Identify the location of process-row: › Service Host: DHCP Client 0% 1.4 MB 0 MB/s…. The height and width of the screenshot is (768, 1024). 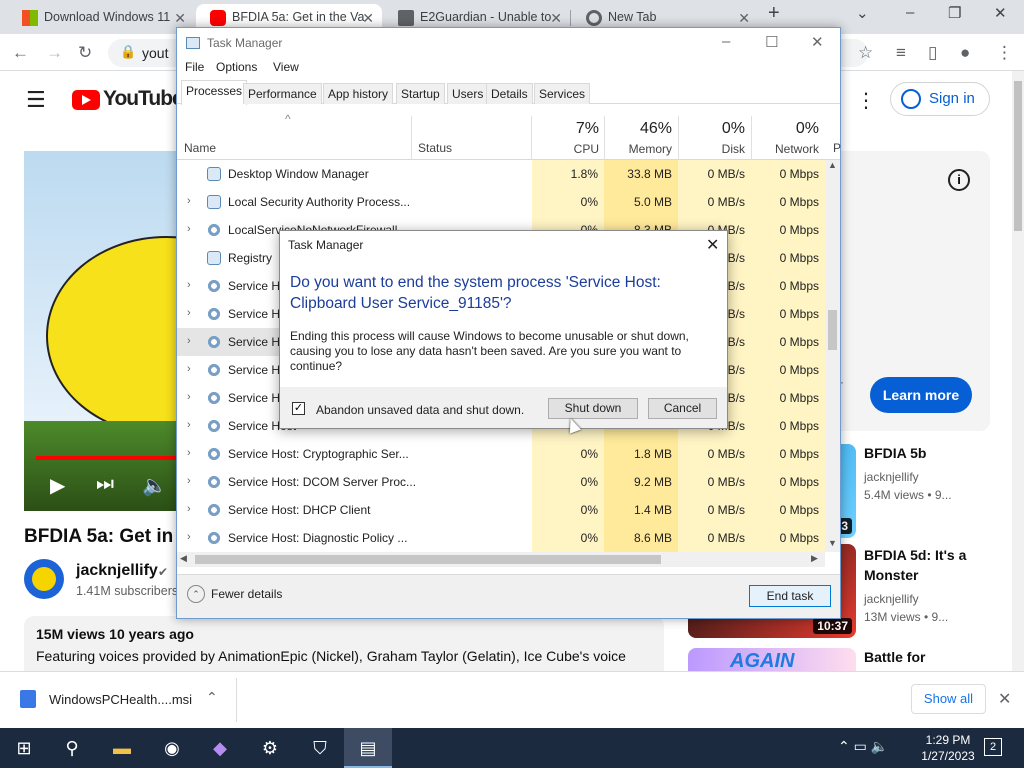
(501, 510).